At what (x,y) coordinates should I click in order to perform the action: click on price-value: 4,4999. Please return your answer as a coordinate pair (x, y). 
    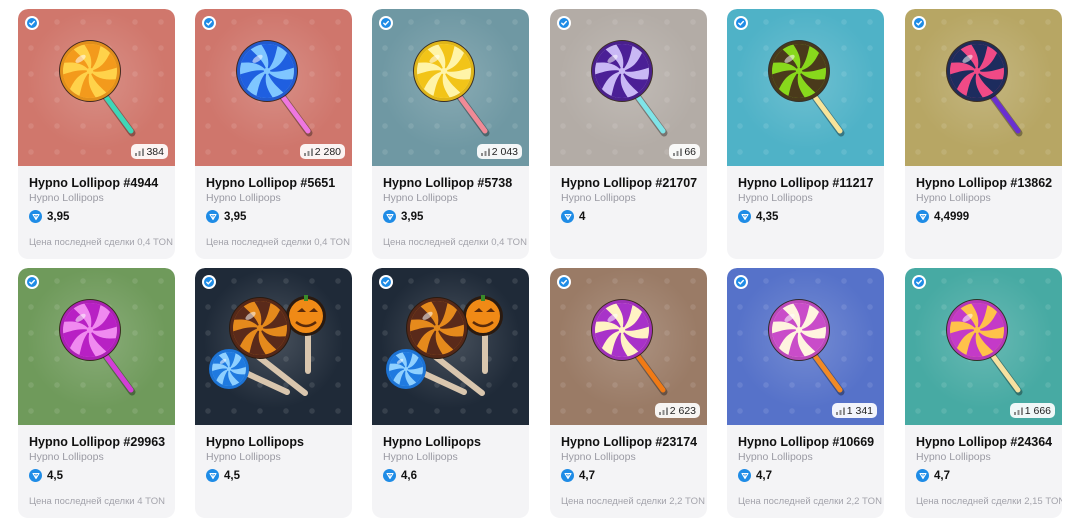
    Looking at the image, I should click on (952, 216).